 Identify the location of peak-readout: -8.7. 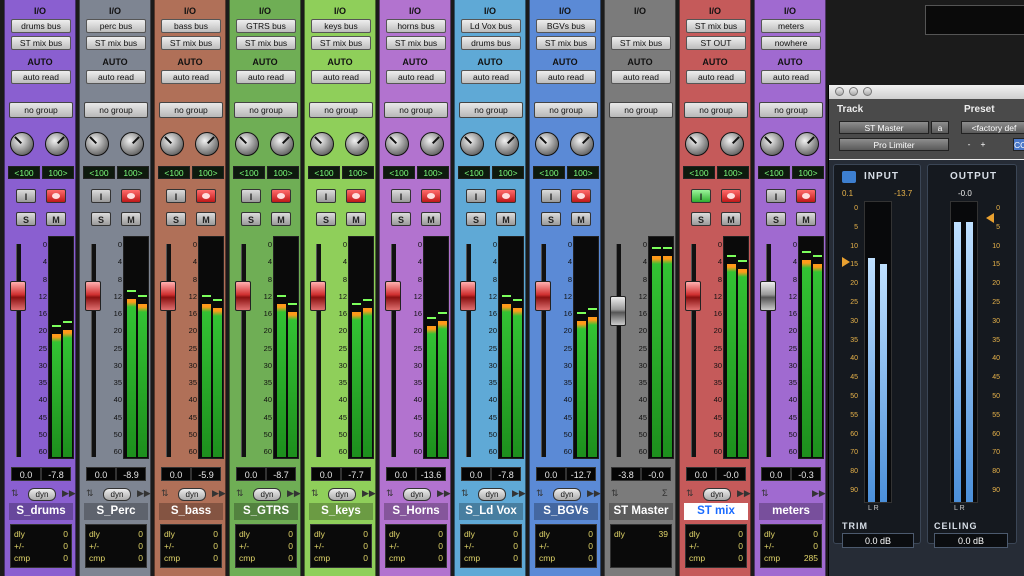
(281, 474).